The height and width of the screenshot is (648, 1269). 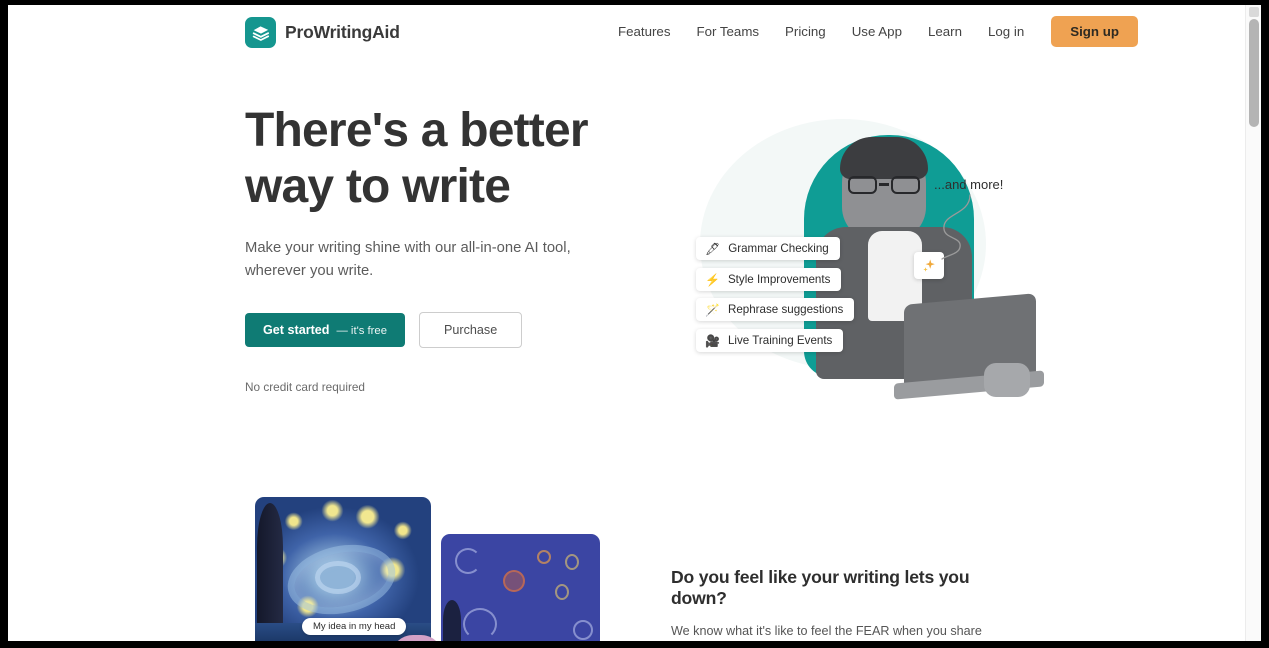 What do you see at coordinates (779, 279) in the screenshot?
I see `feature-chip-label: Style Improvements` at bounding box center [779, 279].